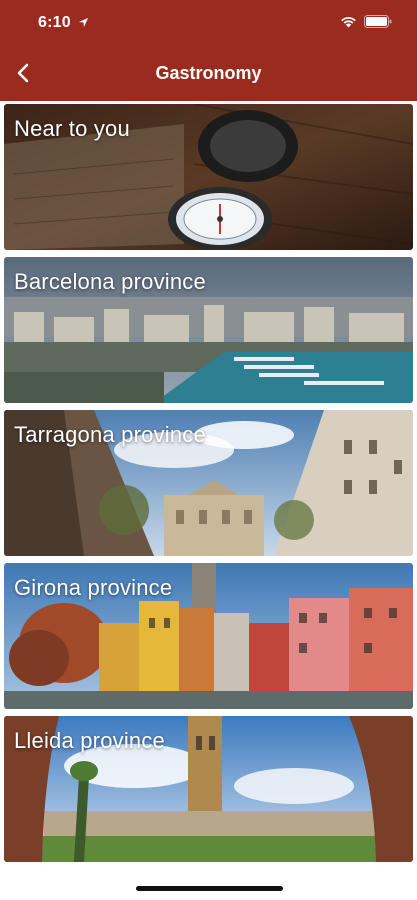 The image size is (417, 900). Describe the element at coordinates (54, 22) in the screenshot. I see `status-time: 6:10` at that location.